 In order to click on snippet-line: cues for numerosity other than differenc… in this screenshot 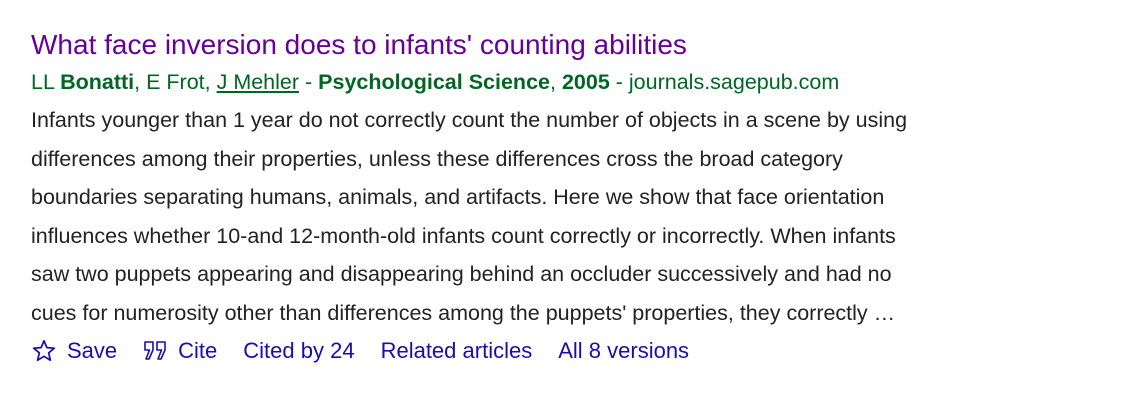, I will do `click(463, 312)`.